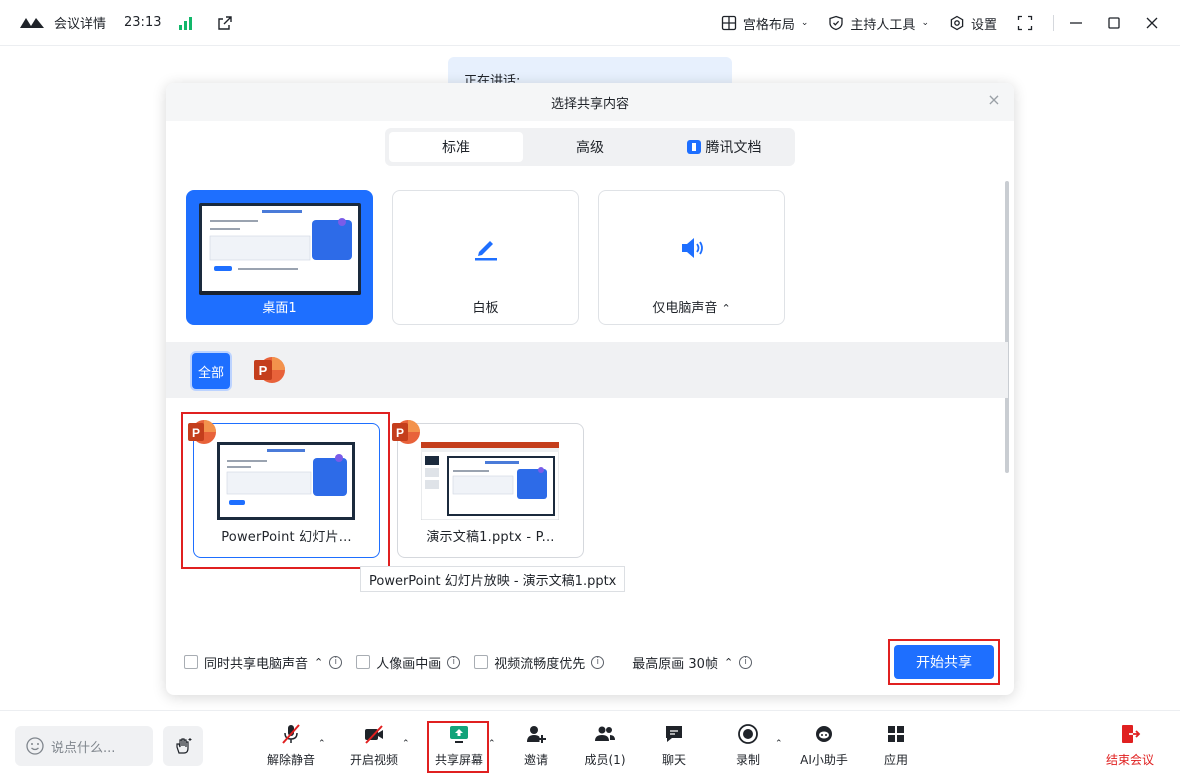 This screenshot has width=1180, height=781. What do you see at coordinates (674, 748) in the screenshot?
I see `chat-button: 聊天` at bounding box center [674, 748].